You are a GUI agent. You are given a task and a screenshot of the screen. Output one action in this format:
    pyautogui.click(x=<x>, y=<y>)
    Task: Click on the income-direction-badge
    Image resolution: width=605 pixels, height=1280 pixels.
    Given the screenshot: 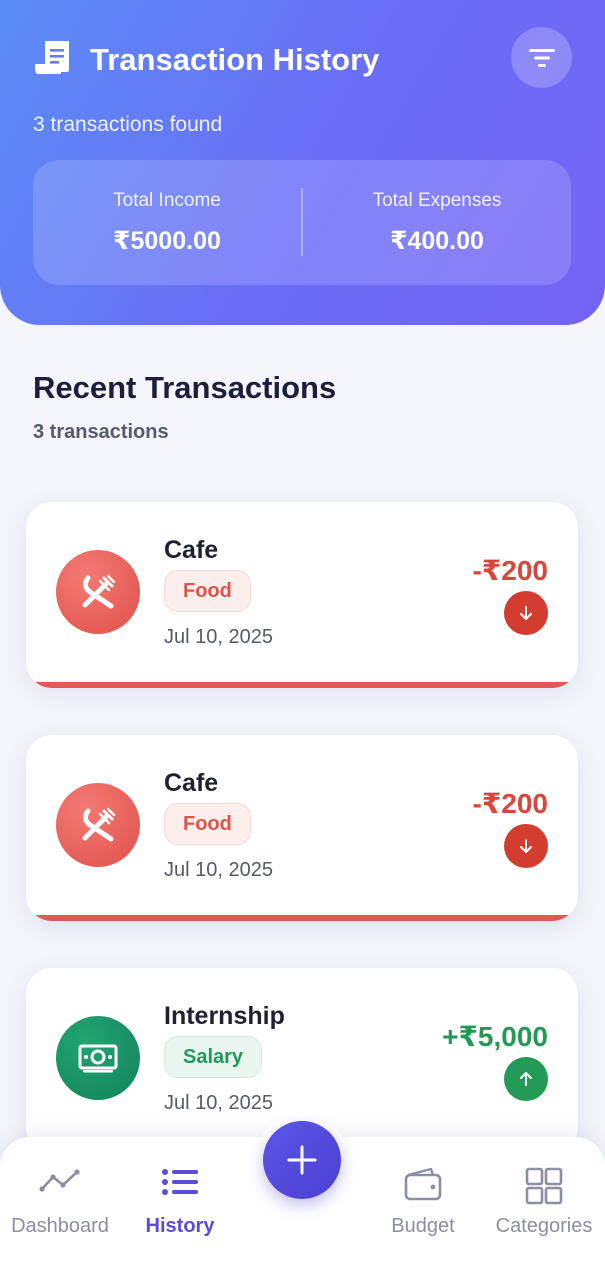 What is the action you would take?
    pyautogui.click(x=526, y=1079)
    